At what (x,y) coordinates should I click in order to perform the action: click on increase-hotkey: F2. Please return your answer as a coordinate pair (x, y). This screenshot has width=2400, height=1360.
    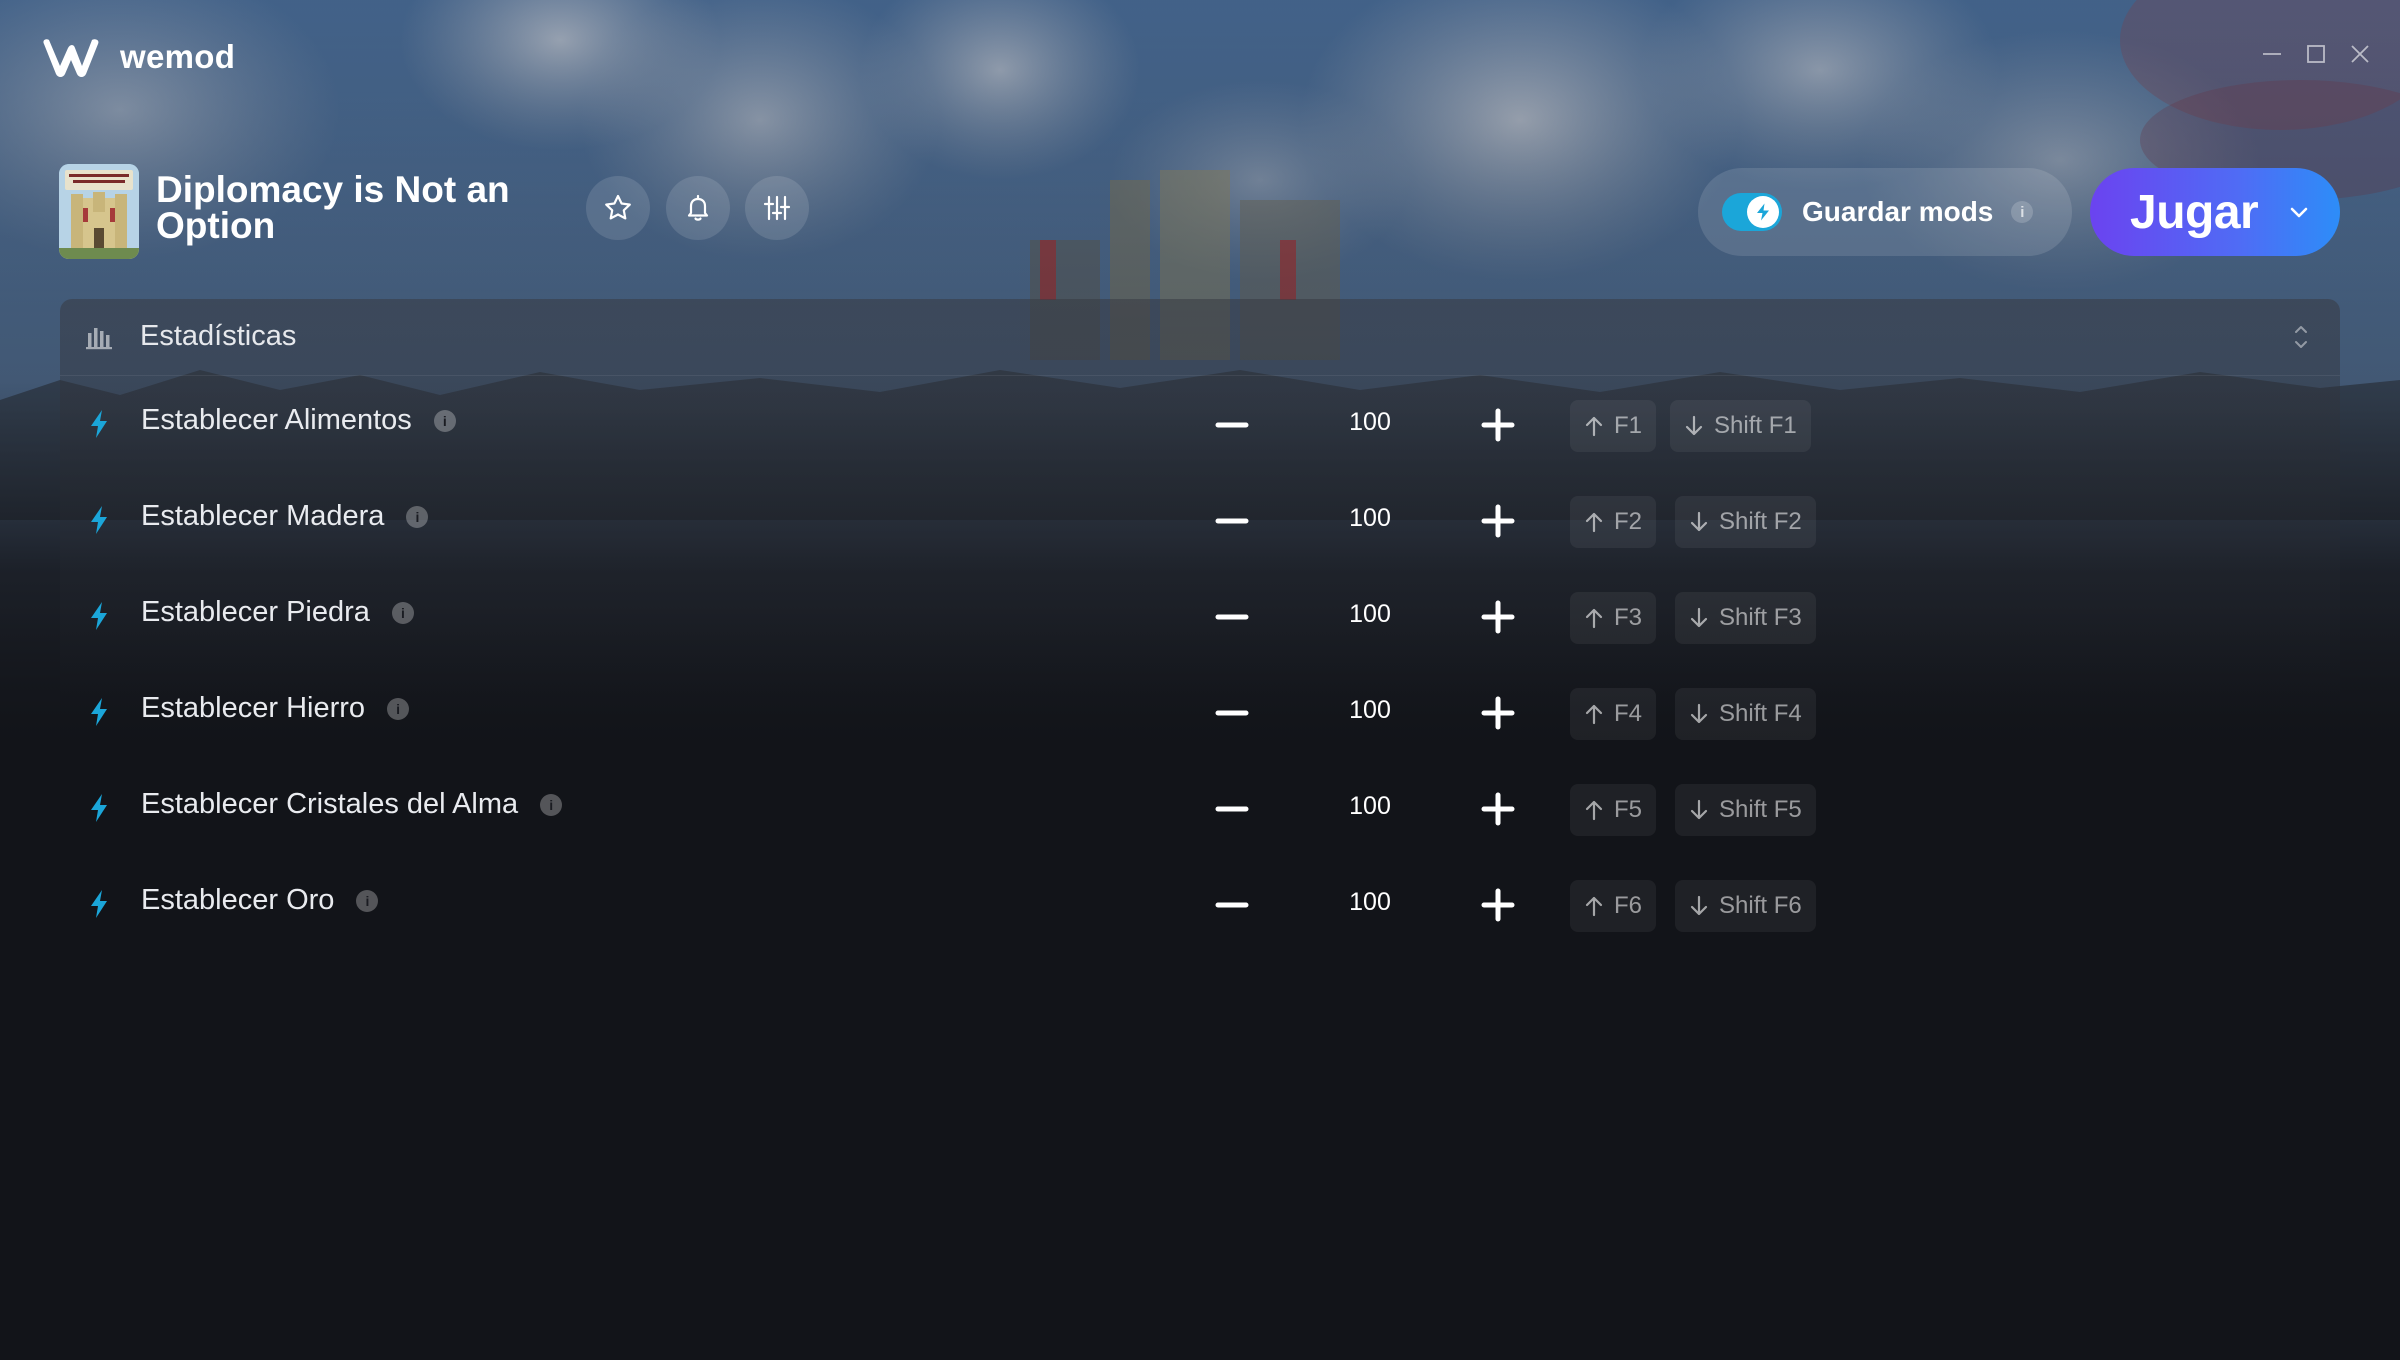
    Looking at the image, I should click on (1613, 522).